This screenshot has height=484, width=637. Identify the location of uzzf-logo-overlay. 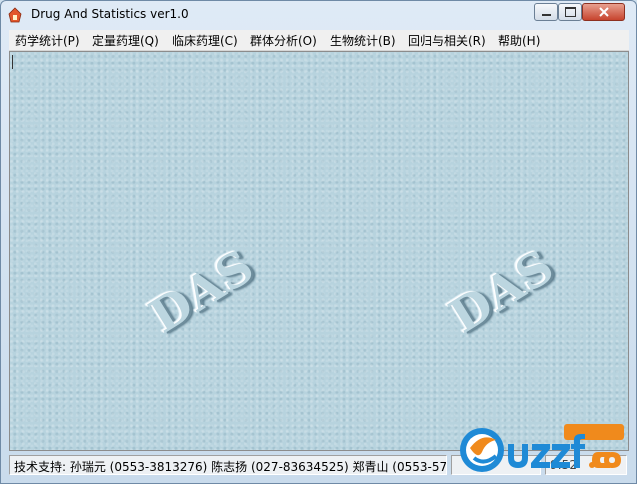
(542, 448).